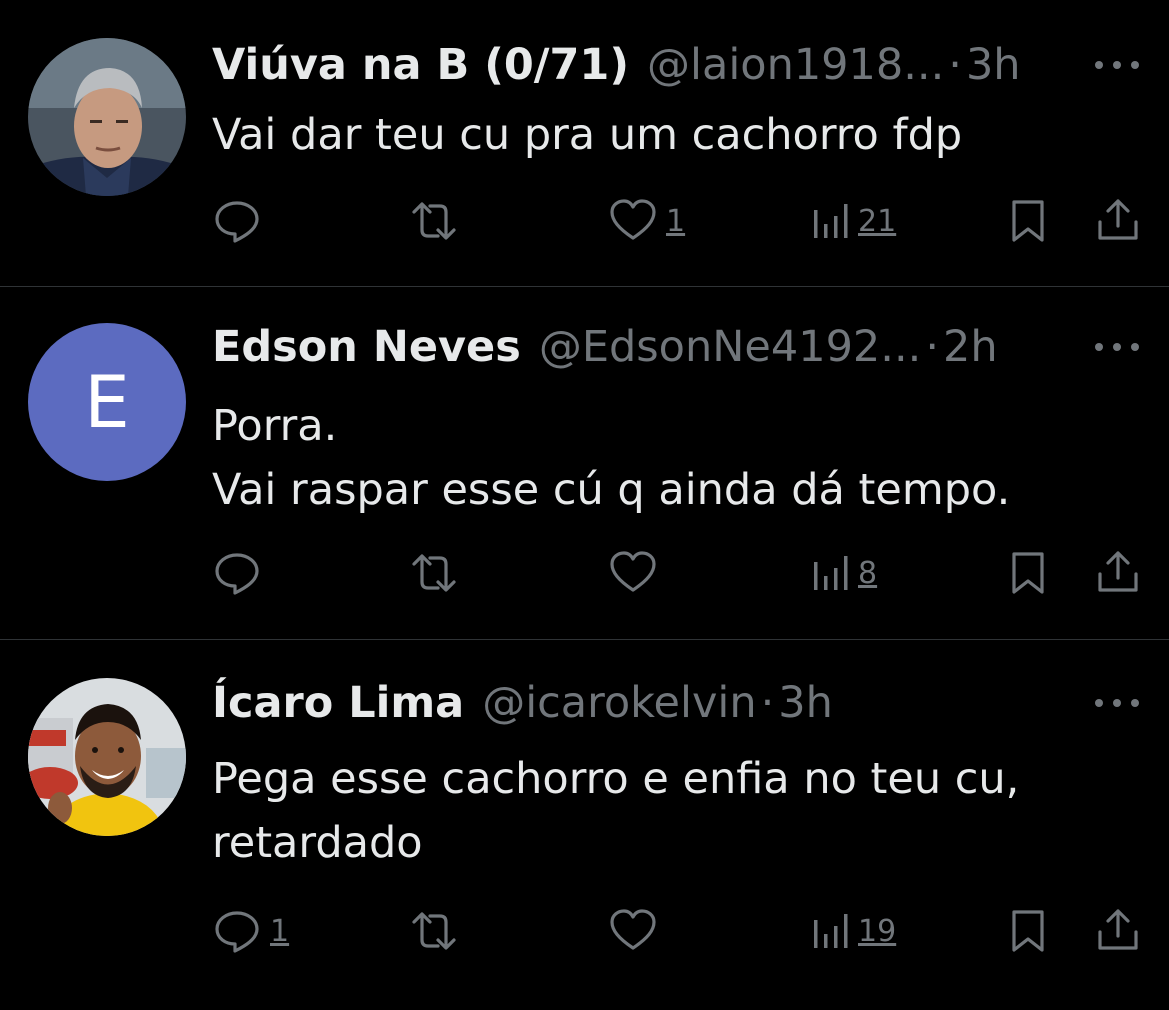 This screenshot has width=1169, height=1010. What do you see at coordinates (853, 221) in the screenshot?
I see `views-button: 21` at bounding box center [853, 221].